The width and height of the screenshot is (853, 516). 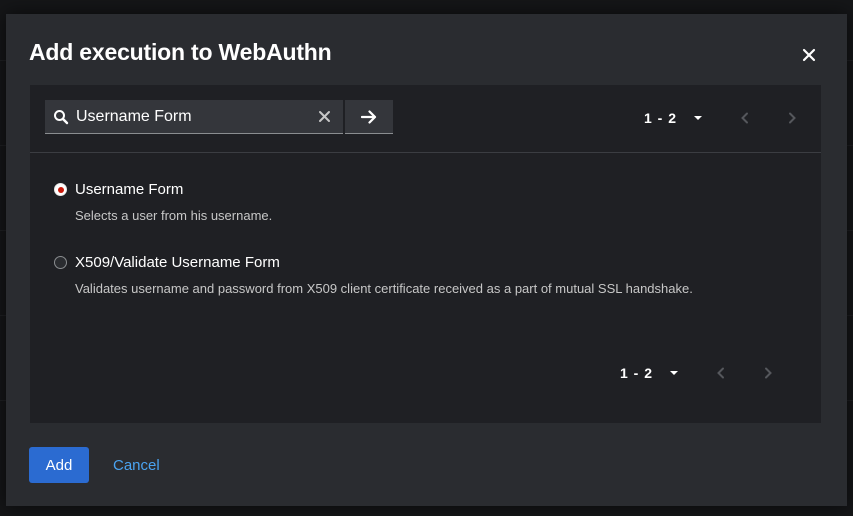 What do you see at coordinates (720, 118) in the screenshot?
I see `pagination-top: 1 - 2` at bounding box center [720, 118].